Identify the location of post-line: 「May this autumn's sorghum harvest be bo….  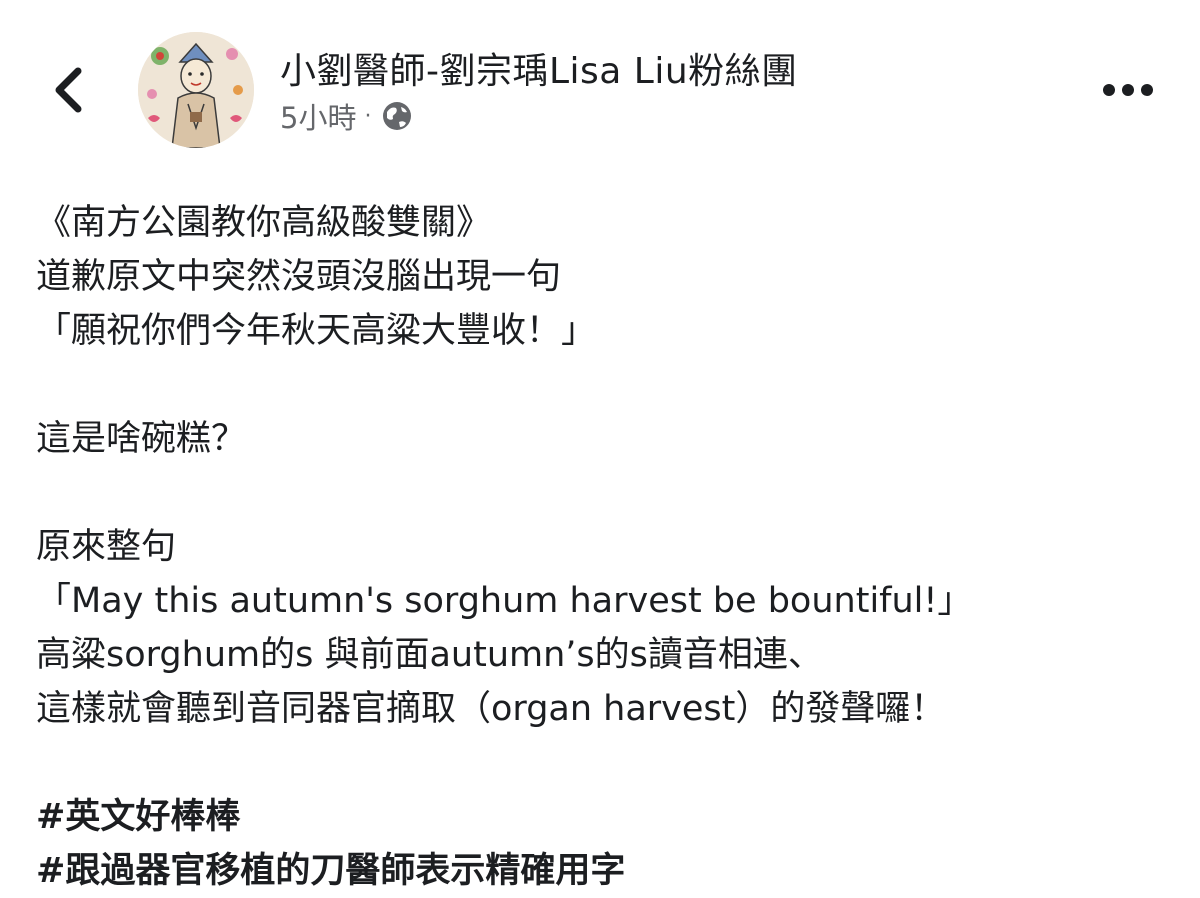
(504, 601).